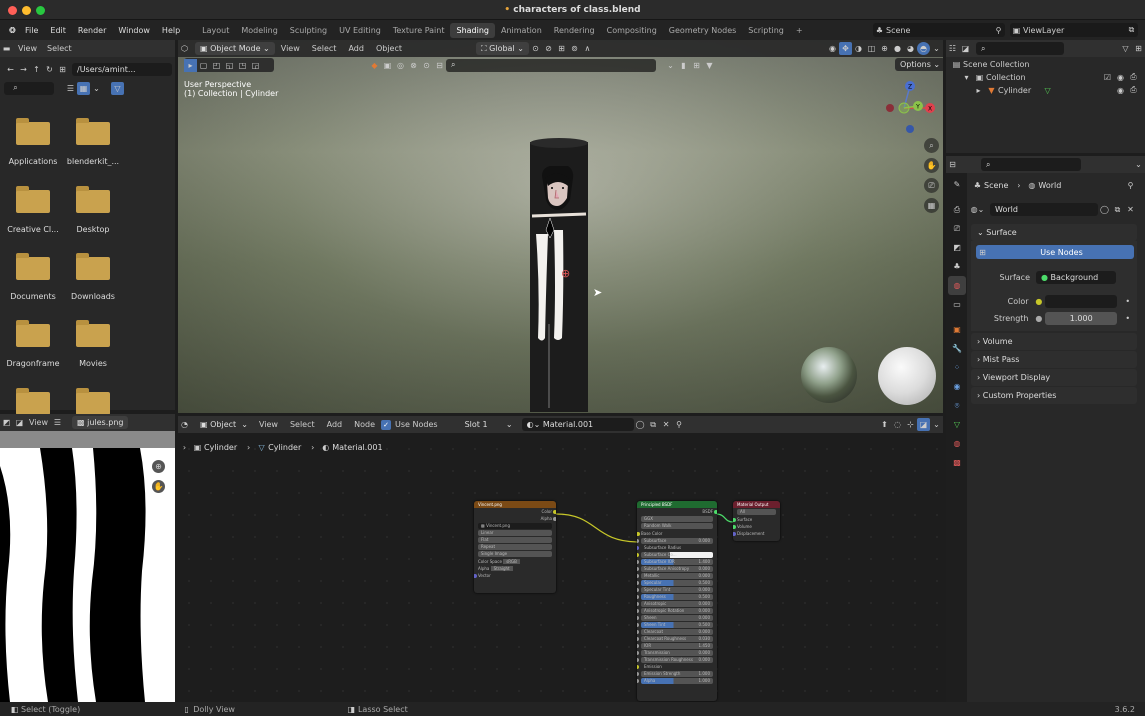 Image resolution: width=1145 pixels, height=716 pixels. What do you see at coordinates (548, 48) in the screenshot?
I see `snap-icon: ⊘` at bounding box center [548, 48].